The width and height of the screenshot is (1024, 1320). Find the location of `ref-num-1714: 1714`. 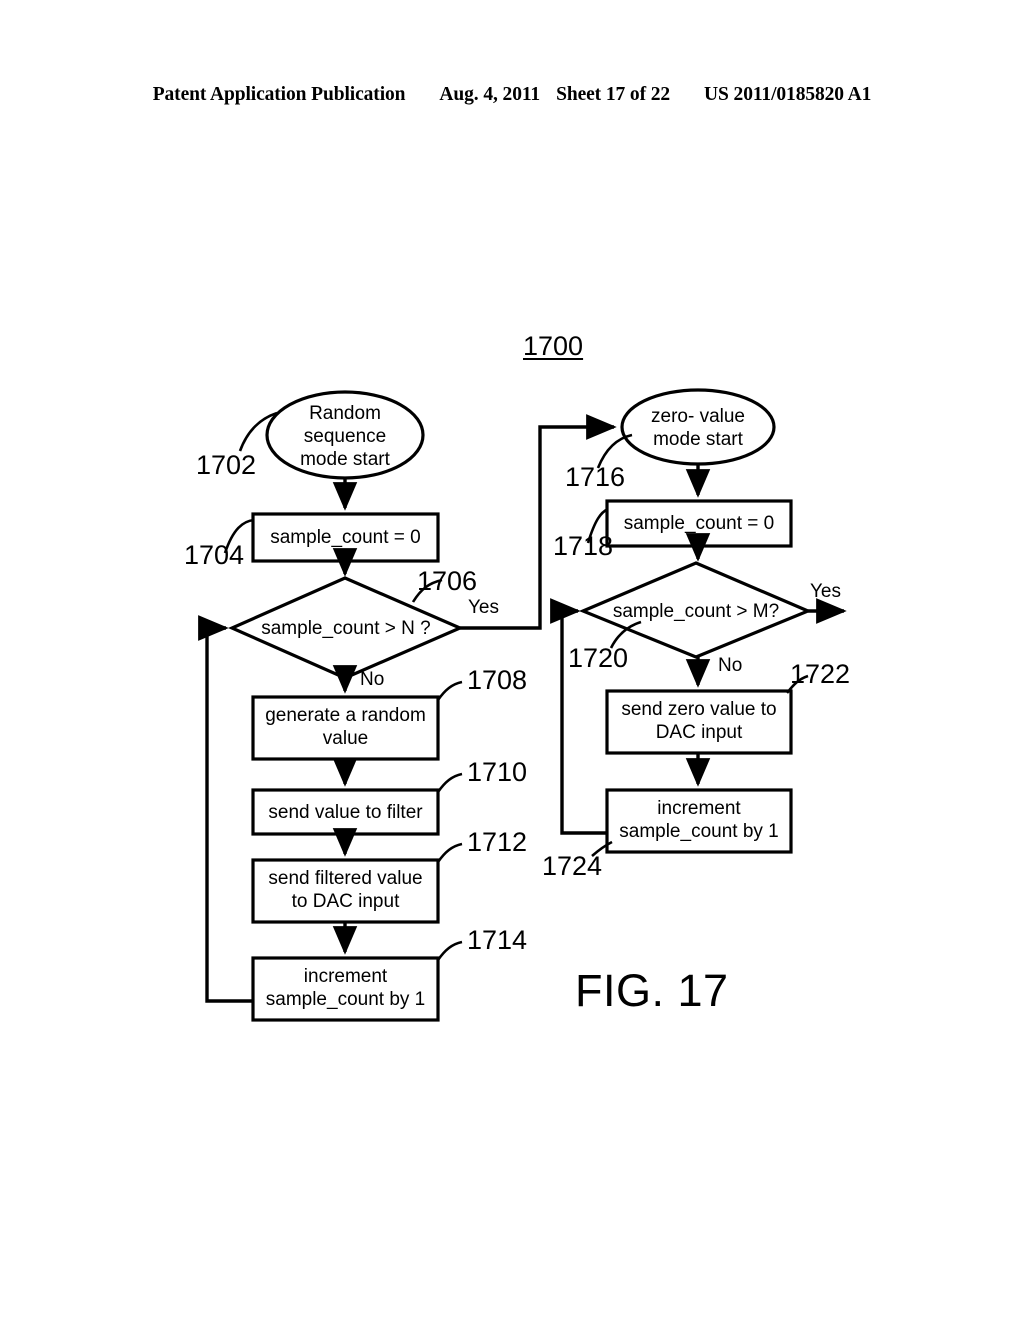

ref-num-1714: 1714 is located at coordinates (497, 940).